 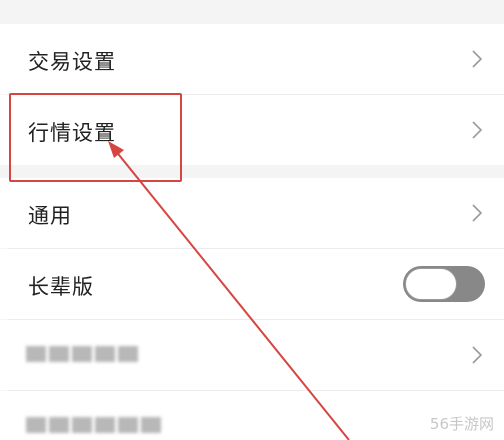 What do you see at coordinates (461, 424) in the screenshot?
I see `watermark: 56手游网` at bounding box center [461, 424].